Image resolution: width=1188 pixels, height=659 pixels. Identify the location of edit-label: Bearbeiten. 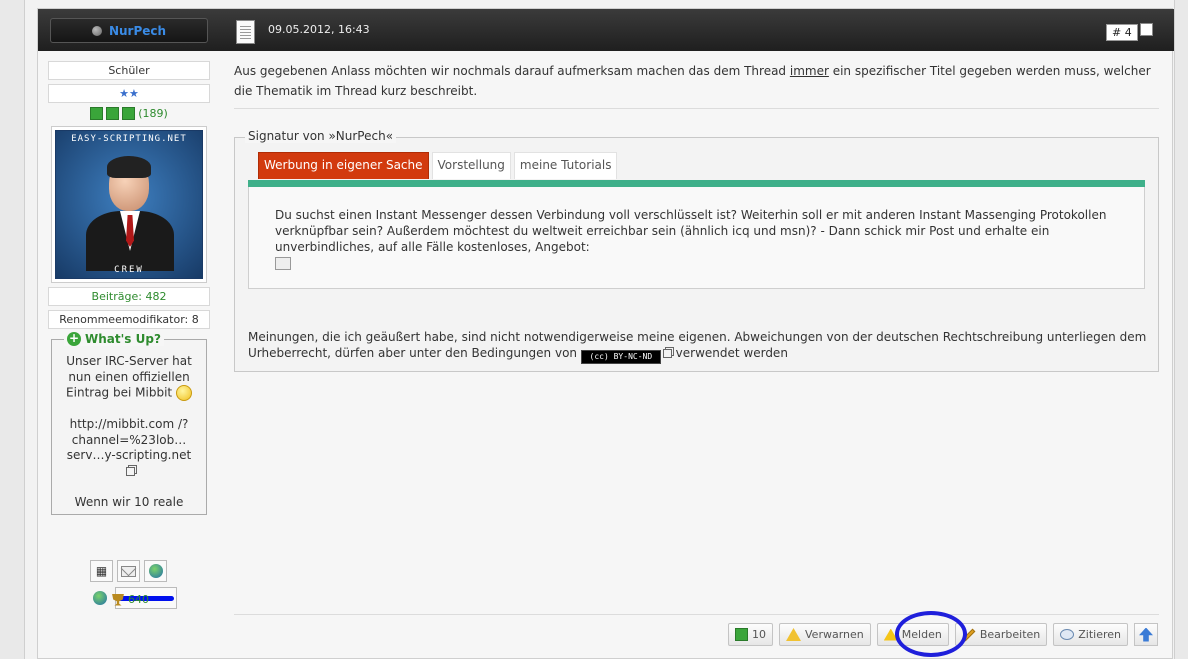
(1010, 634).